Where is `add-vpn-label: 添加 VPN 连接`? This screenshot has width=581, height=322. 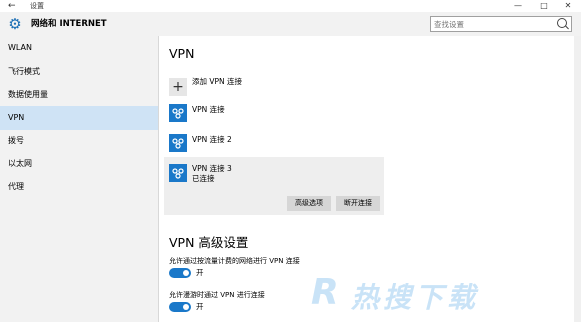
add-vpn-label: 添加 VPN 连接 is located at coordinates (217, 81).